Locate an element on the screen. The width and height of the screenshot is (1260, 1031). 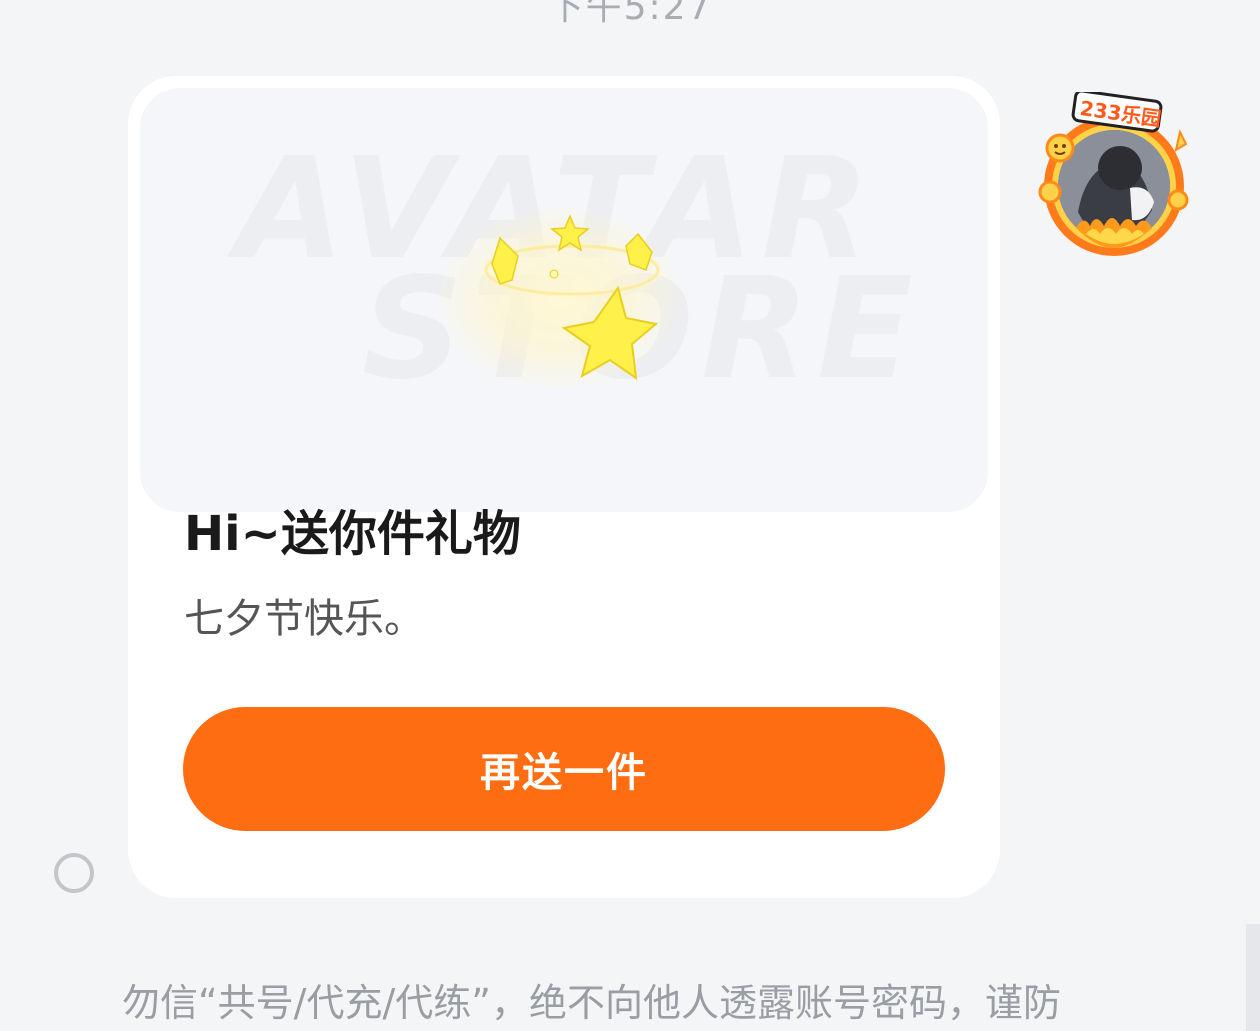
message-timestamp: 下午5:27 is located at coordinates (630, 14).